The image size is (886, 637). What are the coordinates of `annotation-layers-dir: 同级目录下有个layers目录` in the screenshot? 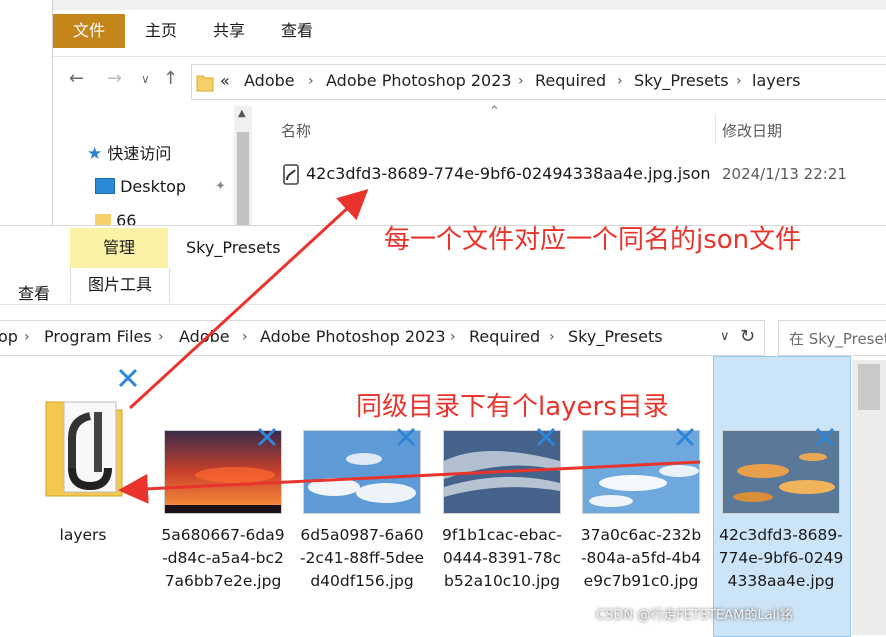 It's located at (512, 407).